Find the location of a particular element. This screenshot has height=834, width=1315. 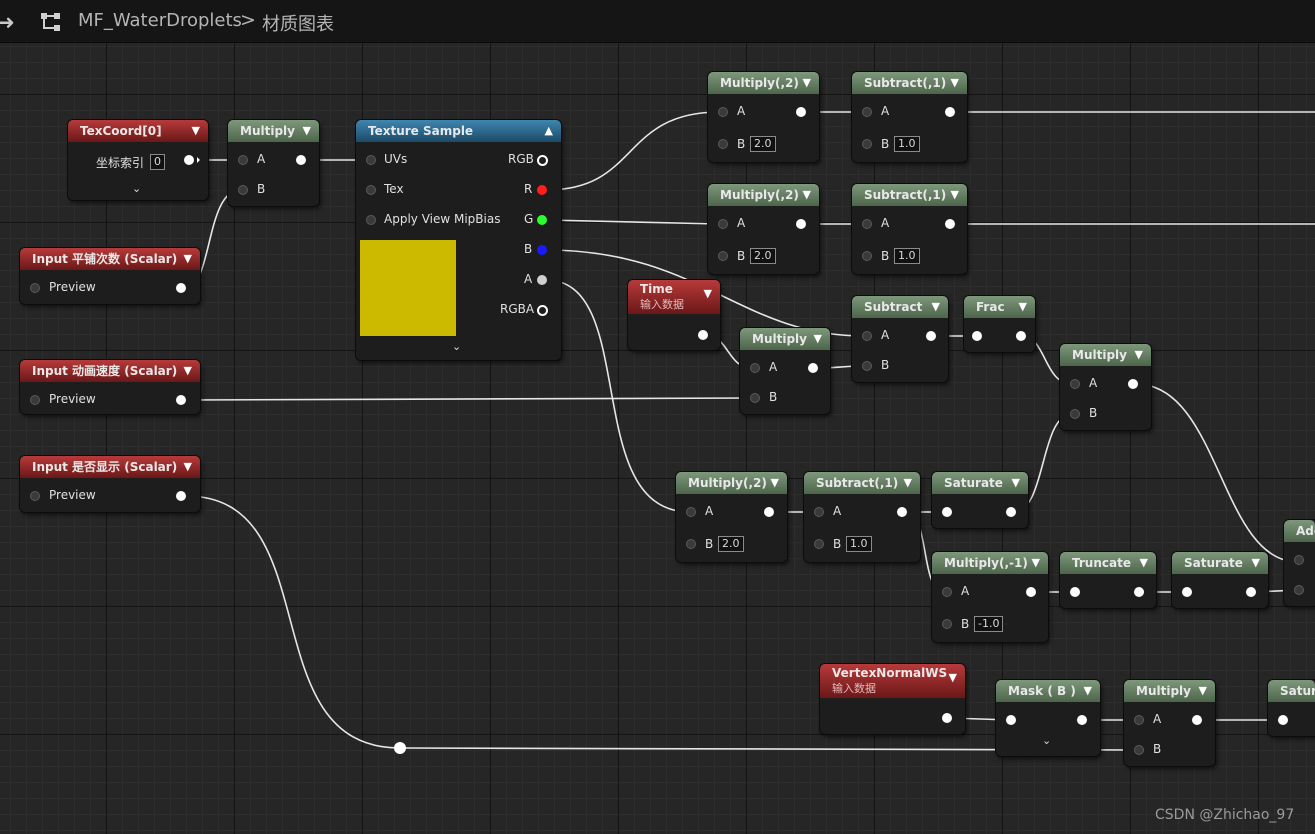

multiply-neg-node: Multiply(,-1) ▼ A B -1.0 is located at coordinates (990, 597).